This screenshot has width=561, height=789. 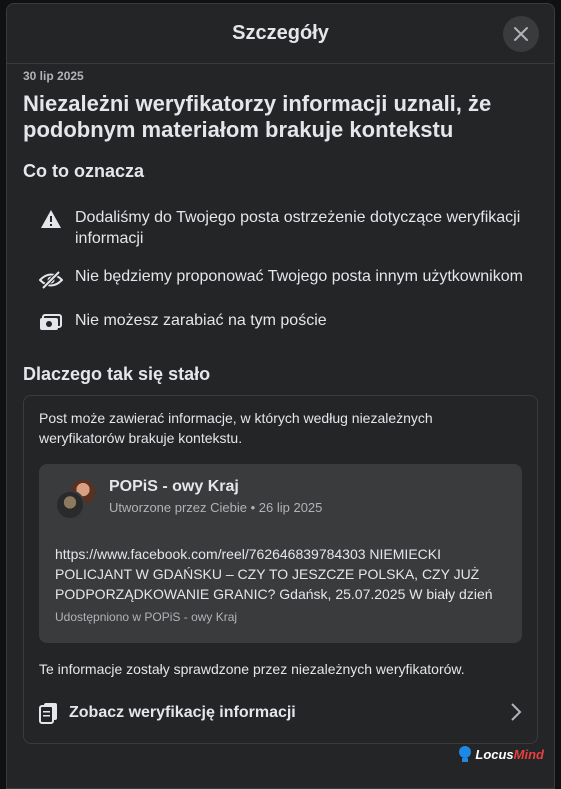 What do you see at coordinates (51, 219) in the screenshot?
I see `warning-icon` at bounding box center [51, 219].